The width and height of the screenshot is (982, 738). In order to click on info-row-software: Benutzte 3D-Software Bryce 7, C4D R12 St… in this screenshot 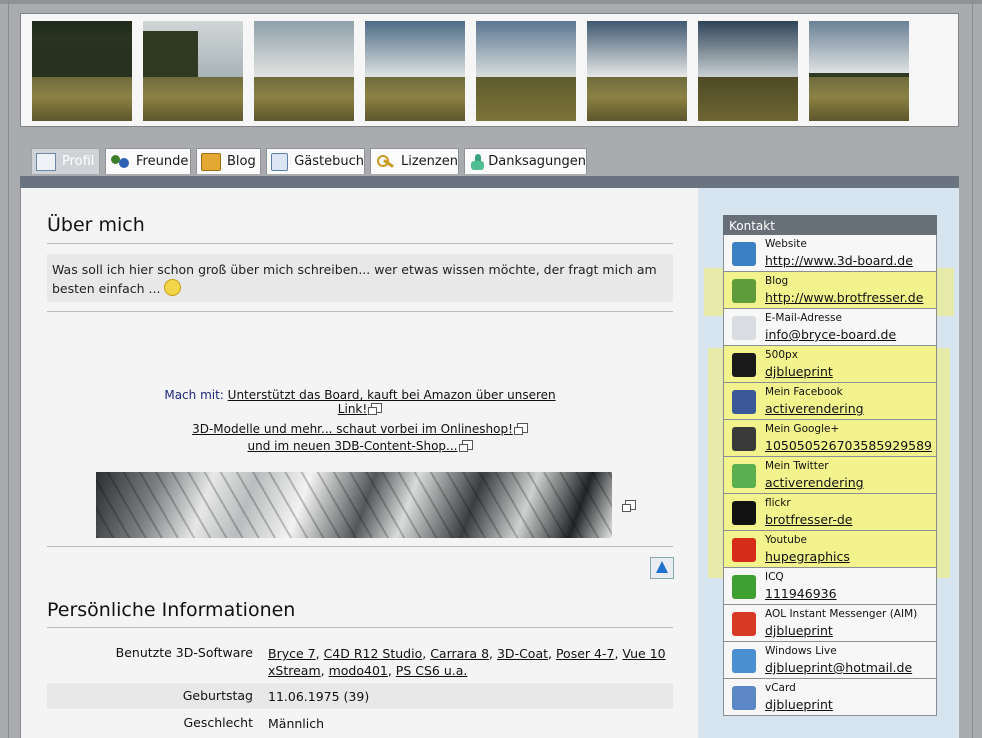, I will do `click(360, 660)`.